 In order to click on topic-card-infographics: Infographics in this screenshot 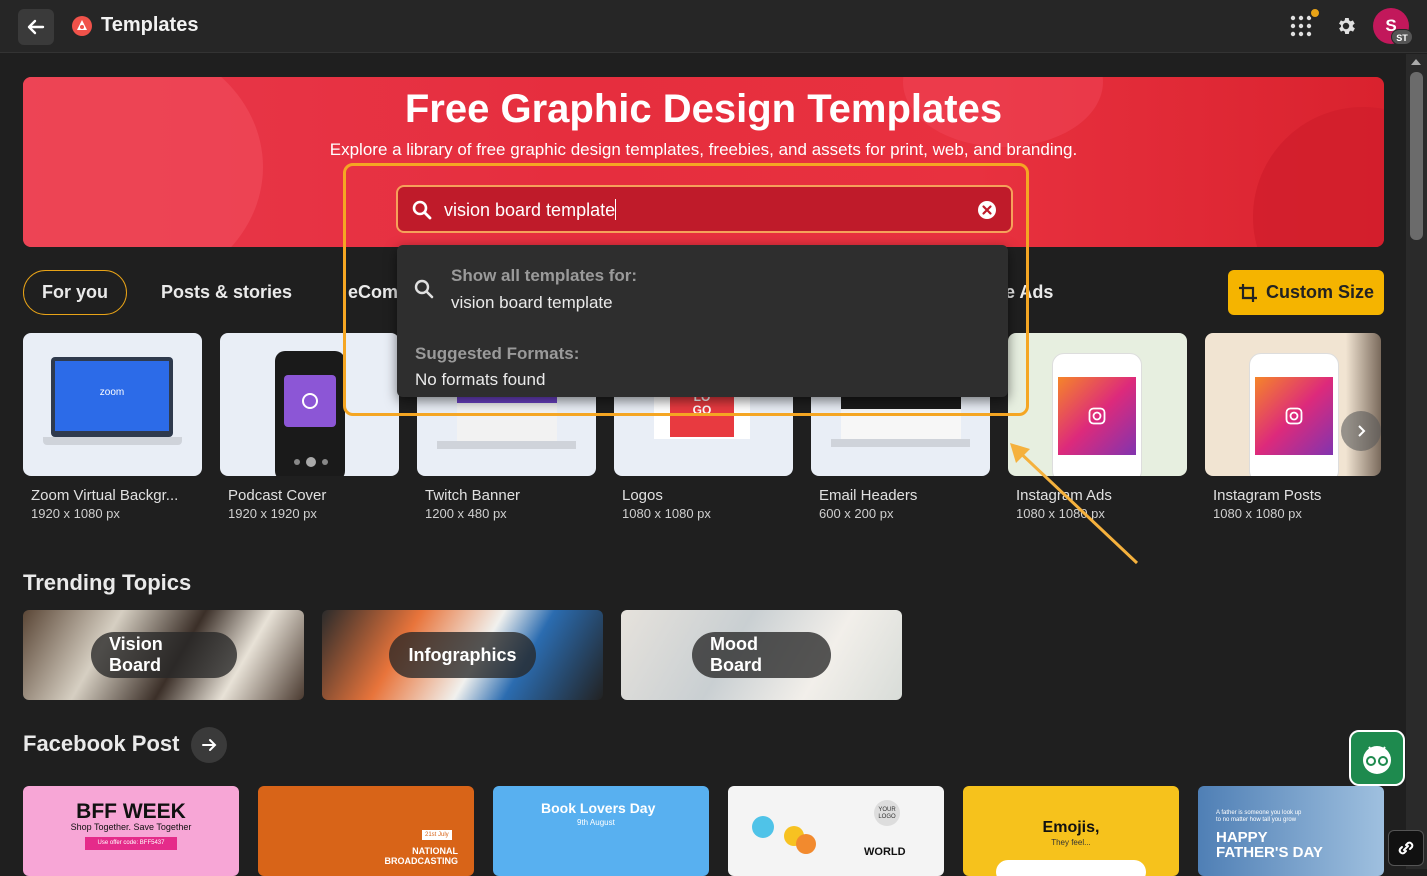, I will do `click(462, 655)`.